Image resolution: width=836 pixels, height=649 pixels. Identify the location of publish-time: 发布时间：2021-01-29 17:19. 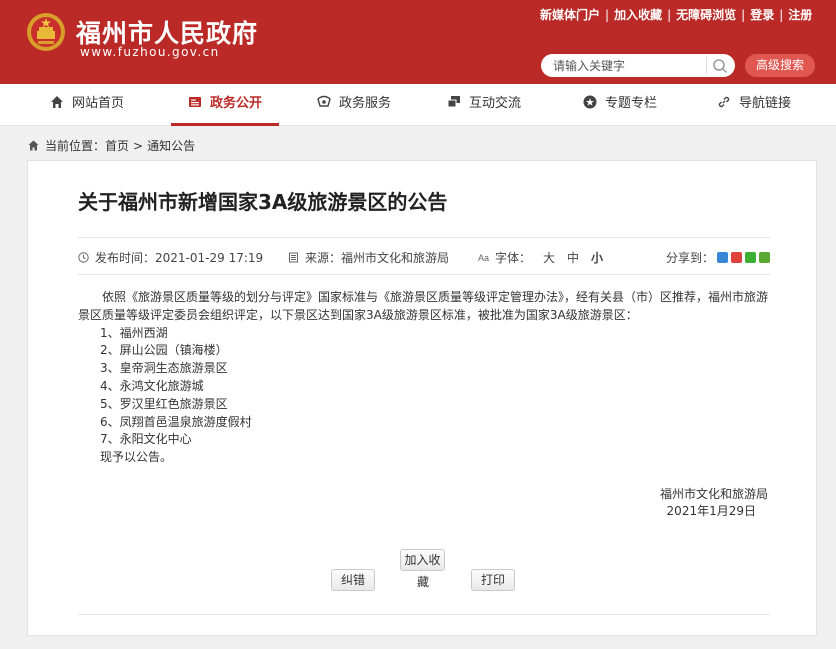
(170, 257).